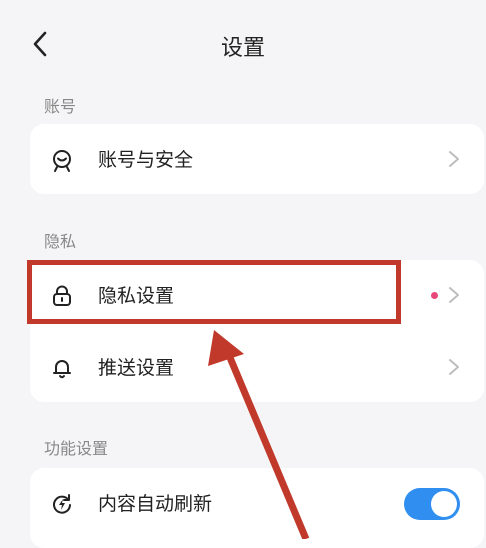 This screenshot has height=548, width=486. I want to click on page-title: 设置, so click(242, 48).